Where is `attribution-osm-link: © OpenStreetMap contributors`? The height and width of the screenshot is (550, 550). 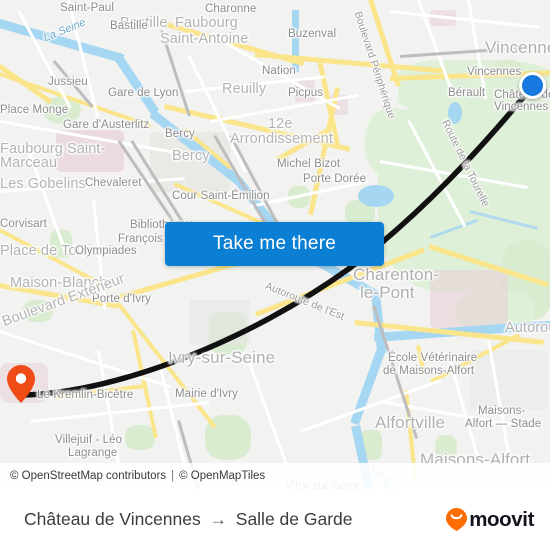
attribution-osm-link: © OpenStreetMap contributors is located at coordinates (88, 476).